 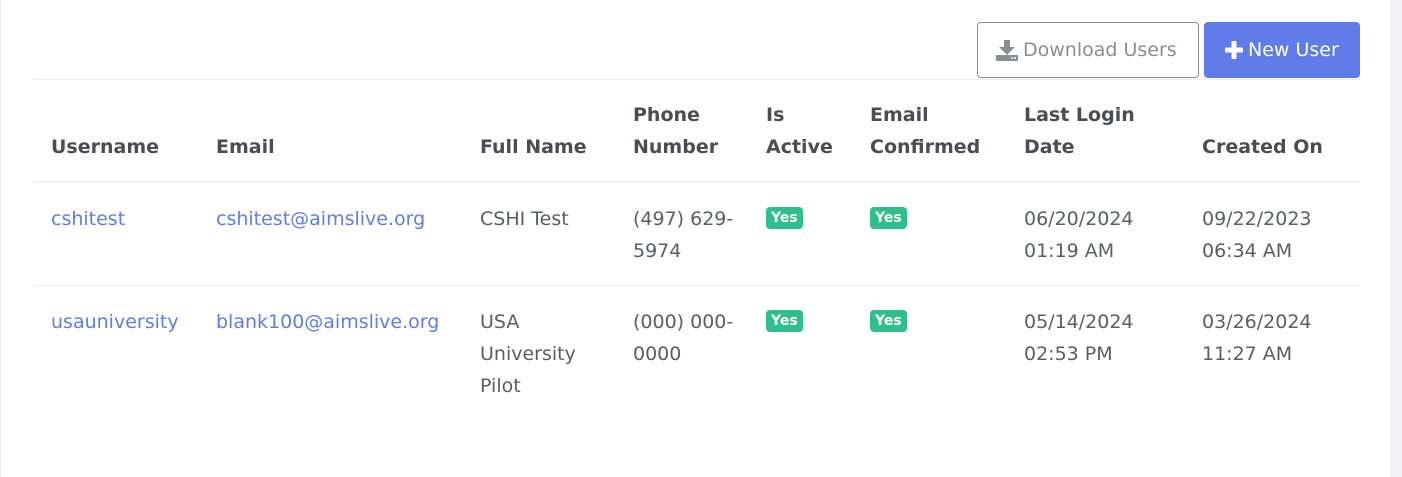 What do you see at coordinates (1257, 338) in the screenshot?
I see `created-on-cell: 03/26/2024 11:27 AM` at bounding box center [1257, 338].